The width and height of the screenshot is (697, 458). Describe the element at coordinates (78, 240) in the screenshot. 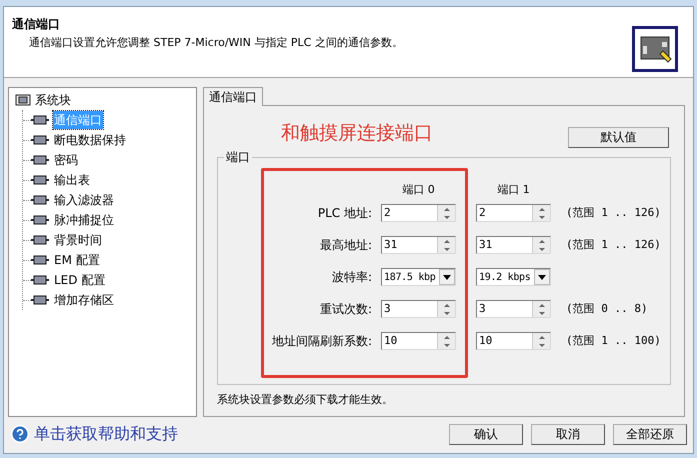

I see `tree-item: 背景时间` at that location.